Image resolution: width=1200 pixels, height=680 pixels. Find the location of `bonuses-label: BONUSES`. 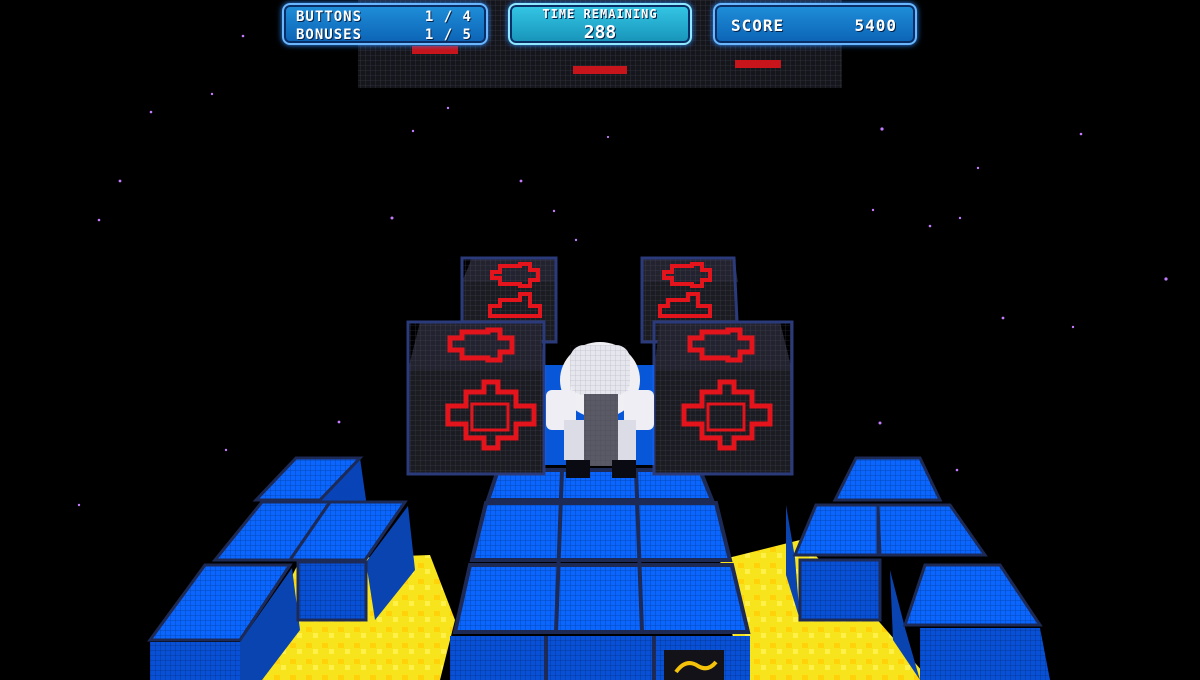

bonuses-label: BONUSES is located at coordinates (329, 35).